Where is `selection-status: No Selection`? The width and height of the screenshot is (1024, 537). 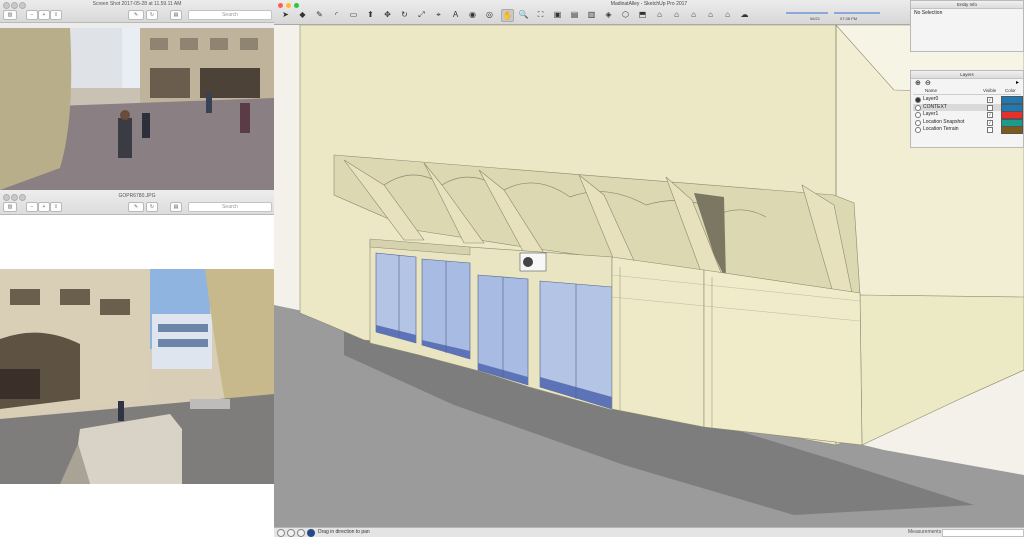
selection-status: No Selection is located at coordinates (928, 13).